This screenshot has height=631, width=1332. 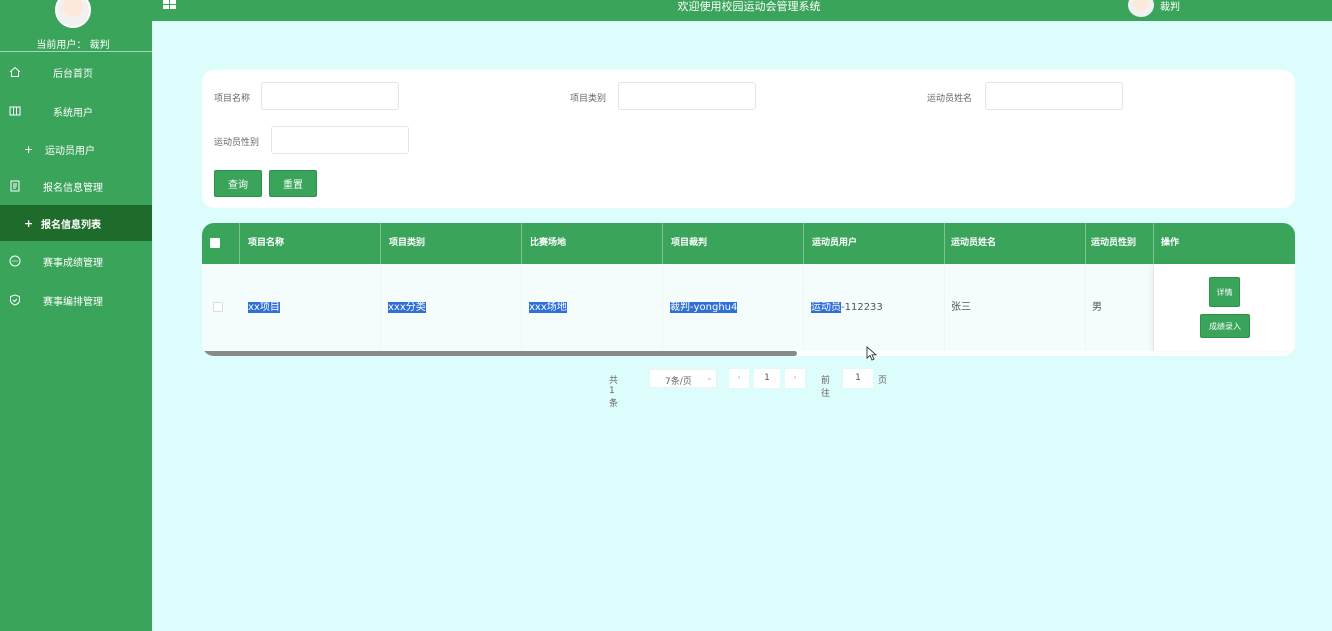 What do you see at coordinates (76, 51) in the screenshot?
I see `sidebar-divider` at bounding box center [76, 51].